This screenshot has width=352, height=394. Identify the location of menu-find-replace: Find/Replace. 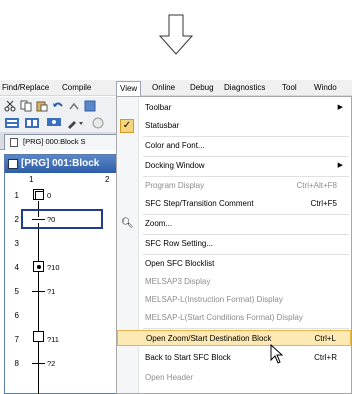
(25, 88).